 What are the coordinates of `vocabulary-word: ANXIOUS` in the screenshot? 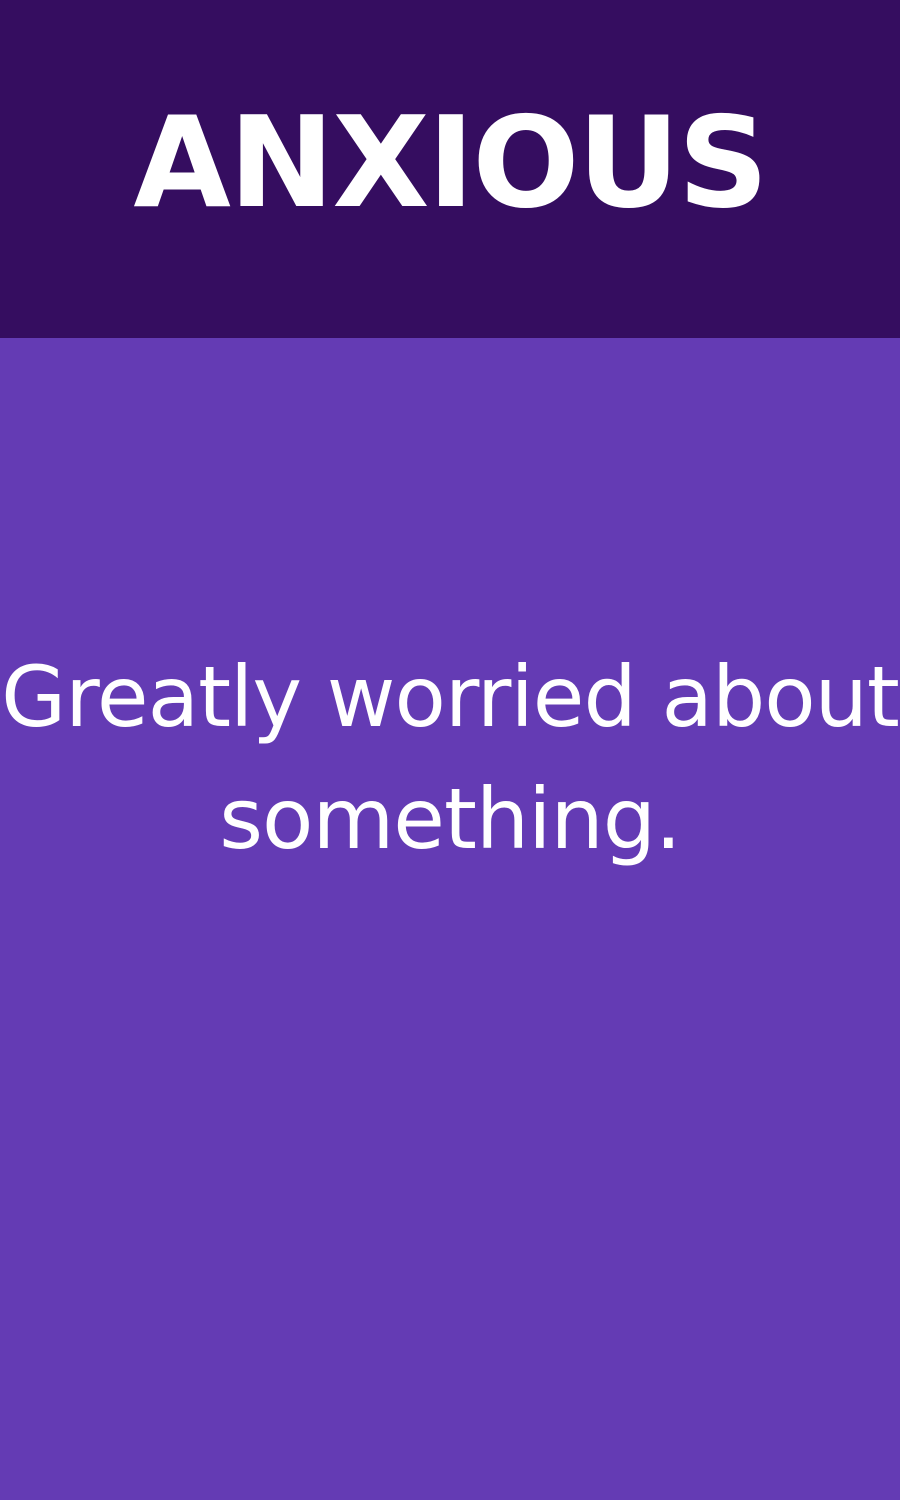 It's located at (450, 162).